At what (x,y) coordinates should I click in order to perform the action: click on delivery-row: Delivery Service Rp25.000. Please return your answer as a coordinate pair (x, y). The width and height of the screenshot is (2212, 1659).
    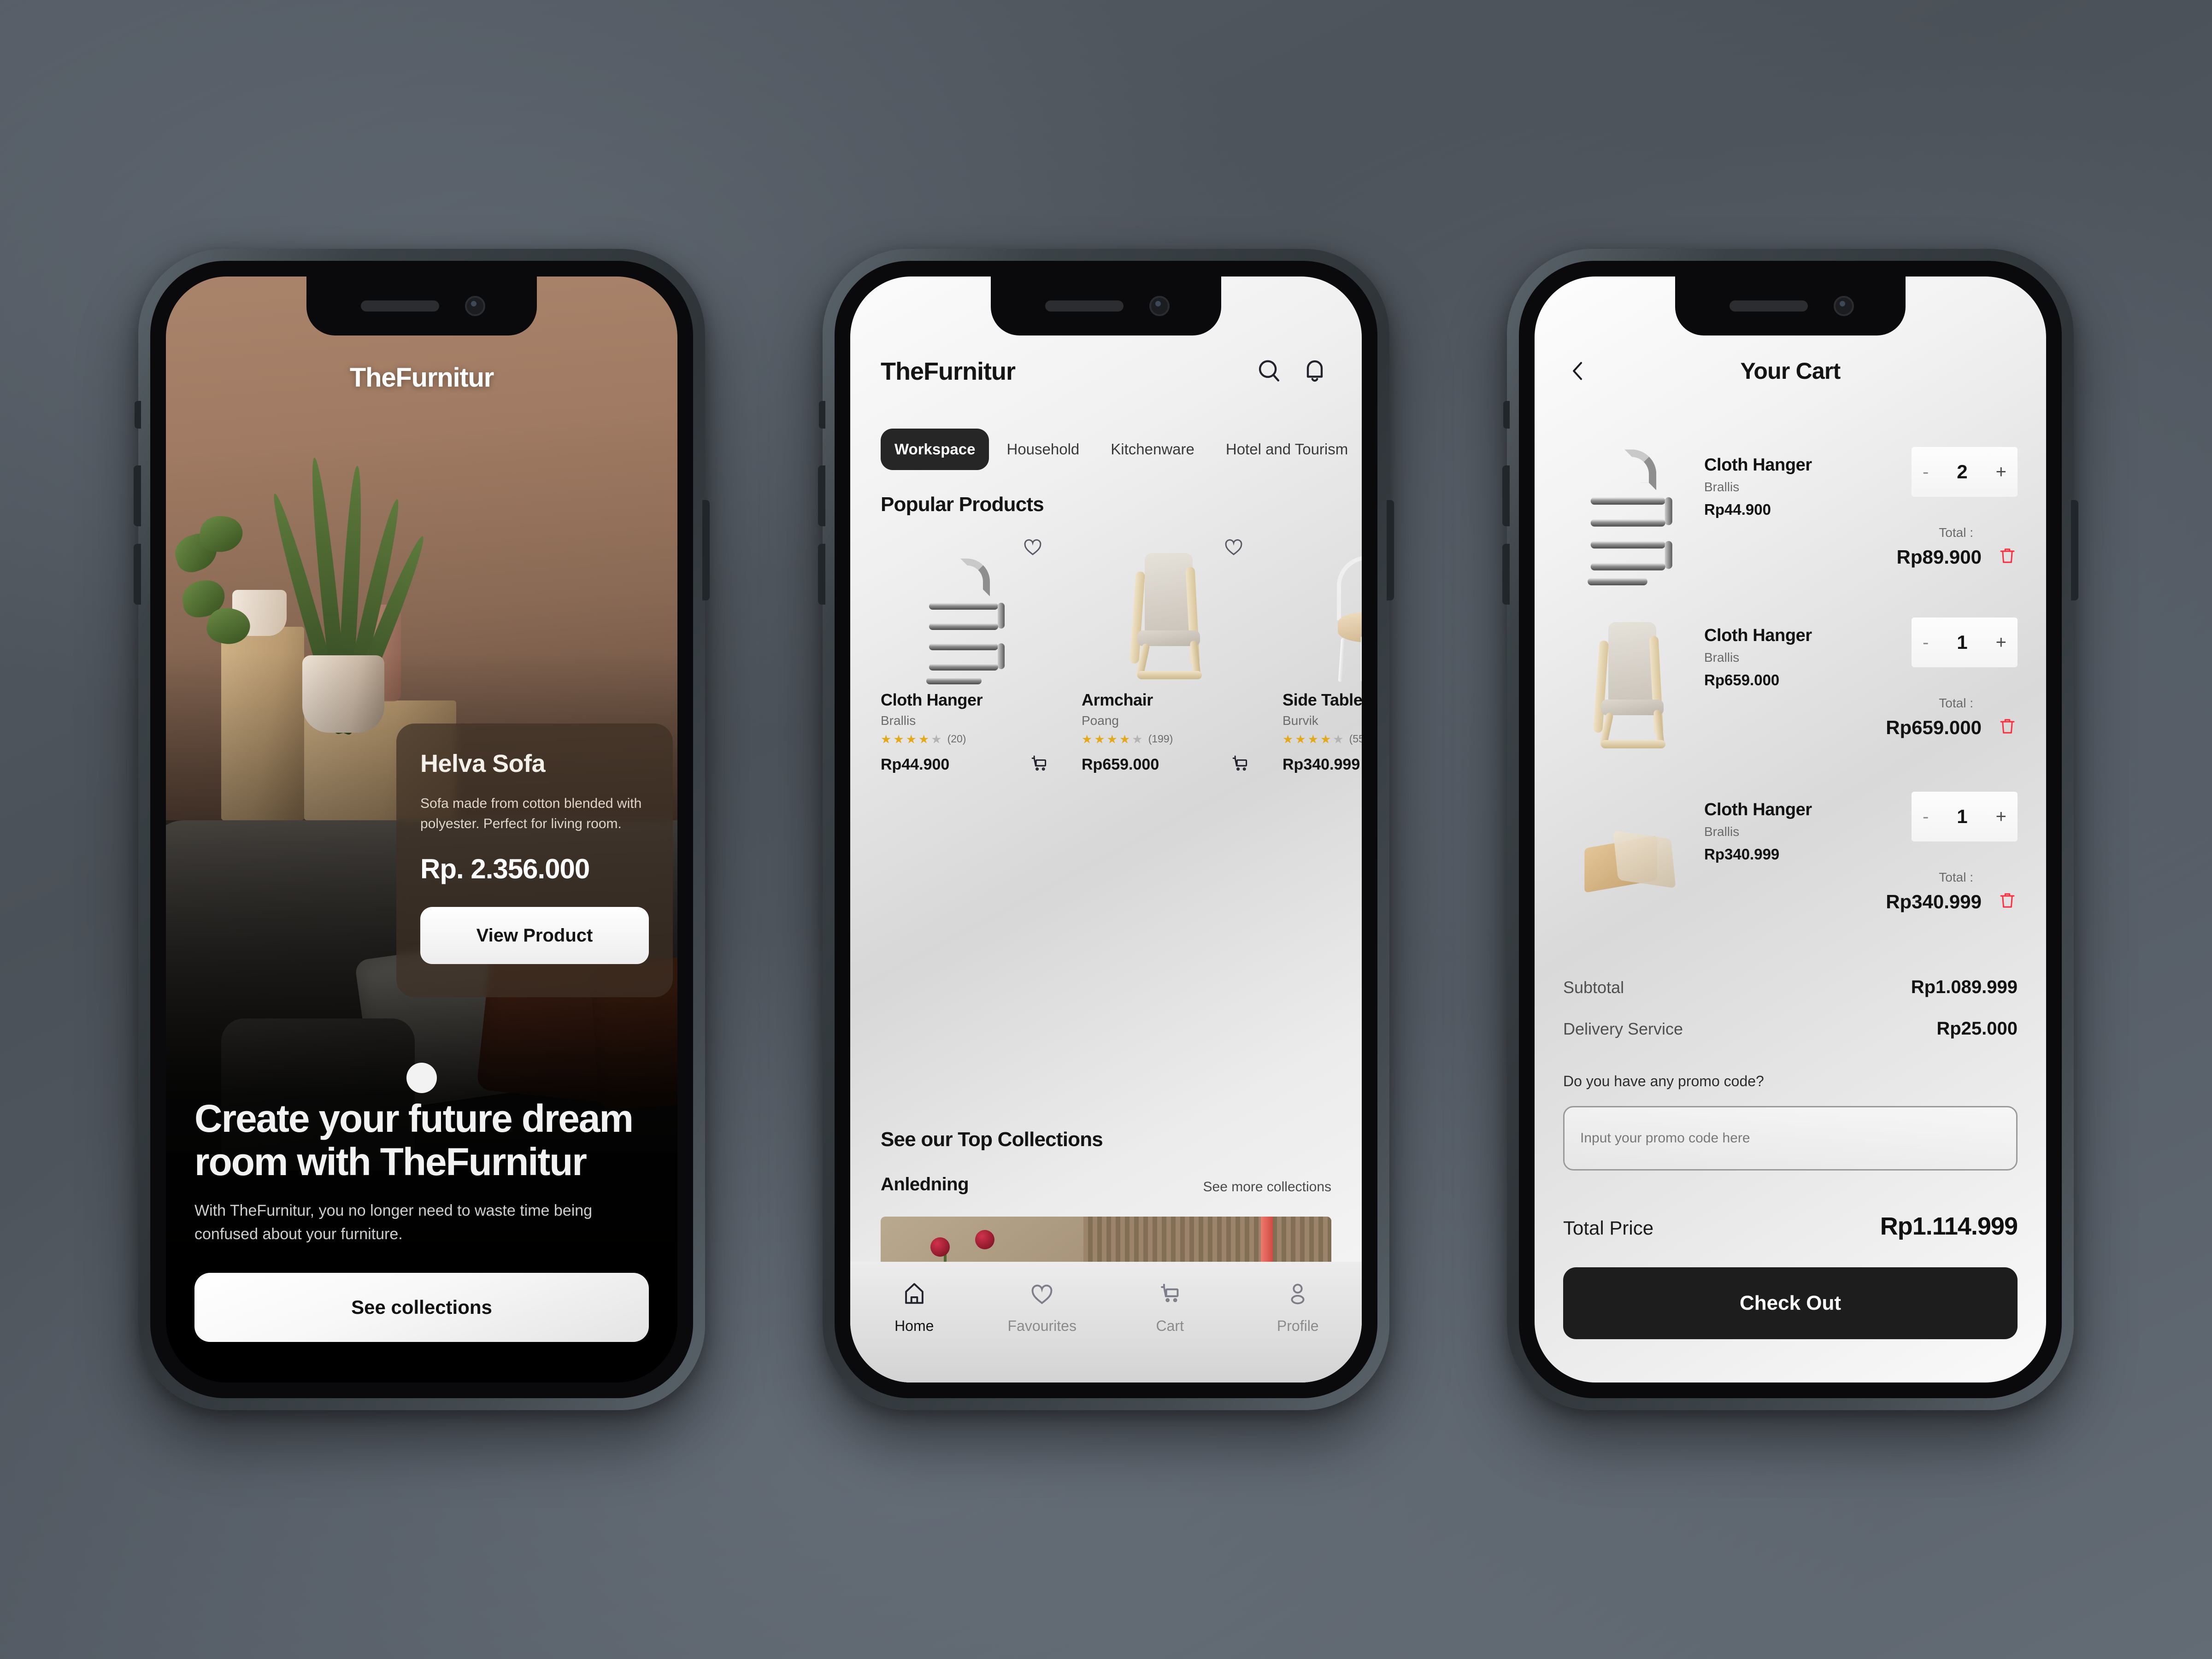
    Looking at the image, I should click on (1790, 1028).